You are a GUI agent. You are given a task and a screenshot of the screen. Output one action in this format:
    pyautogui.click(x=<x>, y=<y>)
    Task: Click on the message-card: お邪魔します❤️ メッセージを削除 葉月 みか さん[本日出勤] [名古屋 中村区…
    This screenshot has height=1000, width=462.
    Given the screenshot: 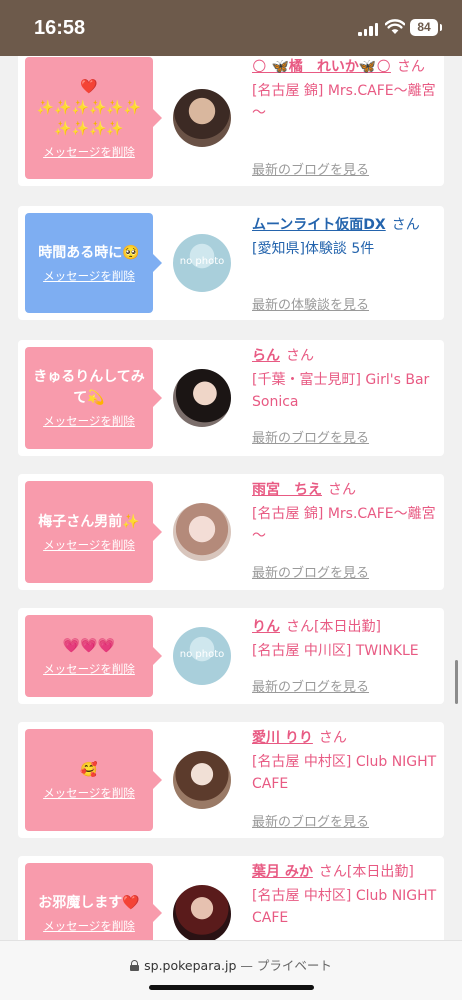 What is the action you would take?
    pyautogui.click(x=231, y=898)
    